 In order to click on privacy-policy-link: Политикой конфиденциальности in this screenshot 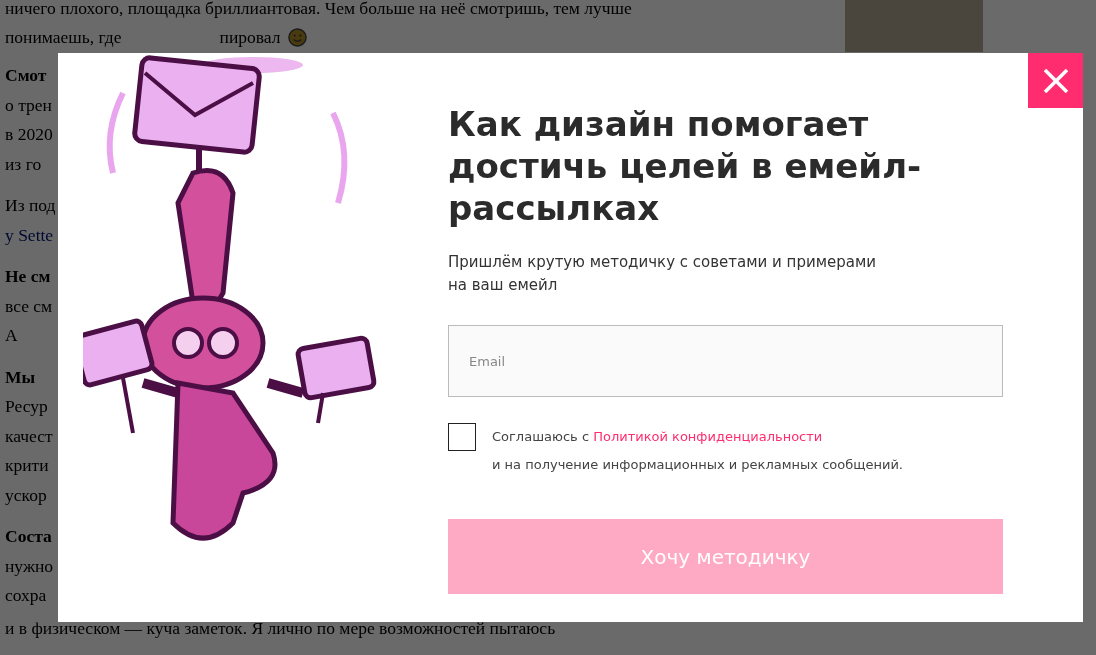, I will do `click(708, 436)`.